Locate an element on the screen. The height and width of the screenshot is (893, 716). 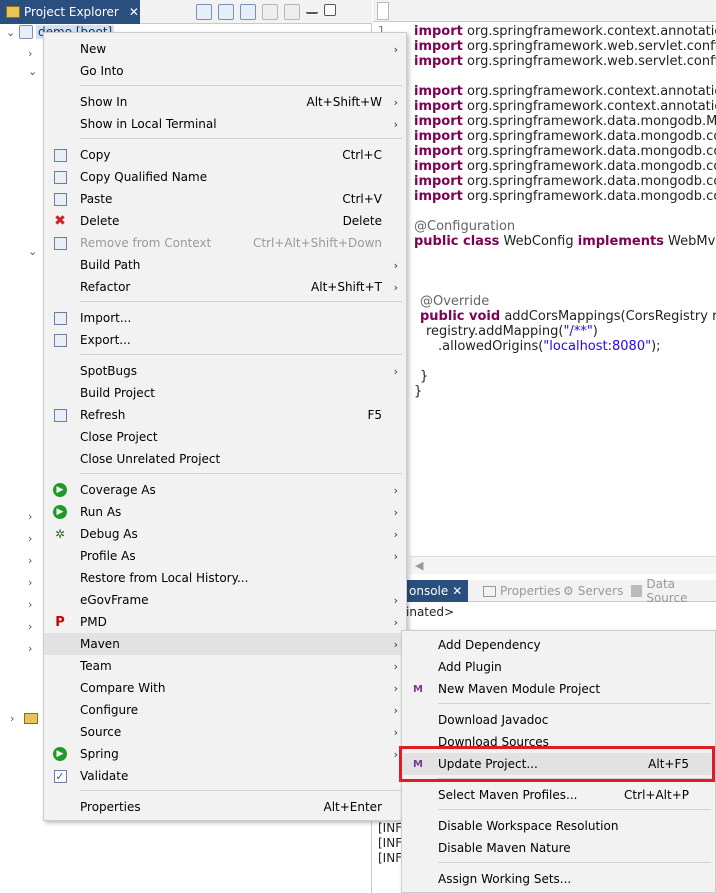
maximize-icon is located at coordinates (330, 10).